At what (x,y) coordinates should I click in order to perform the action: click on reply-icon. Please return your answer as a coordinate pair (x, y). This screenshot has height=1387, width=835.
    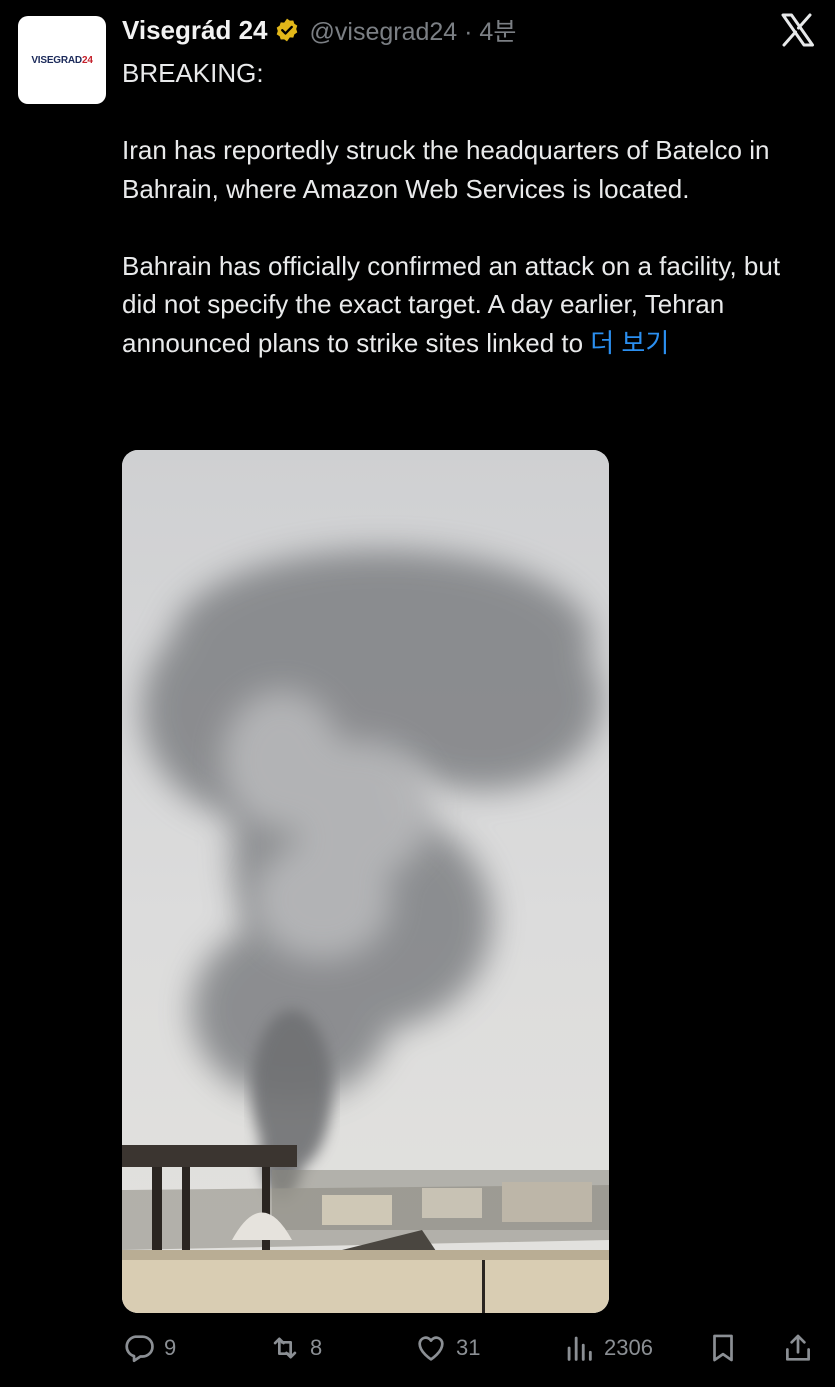
    Looking at the image, I should click on (139, 1349).